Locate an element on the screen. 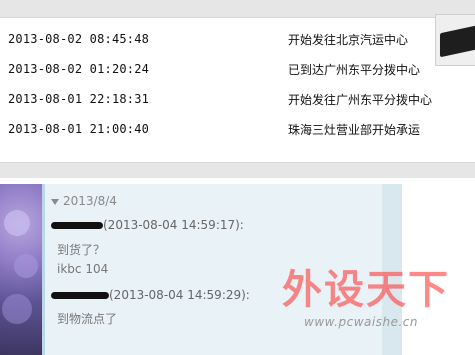 The image size is (475, 355). avatar is located at coordinates (21, 269).